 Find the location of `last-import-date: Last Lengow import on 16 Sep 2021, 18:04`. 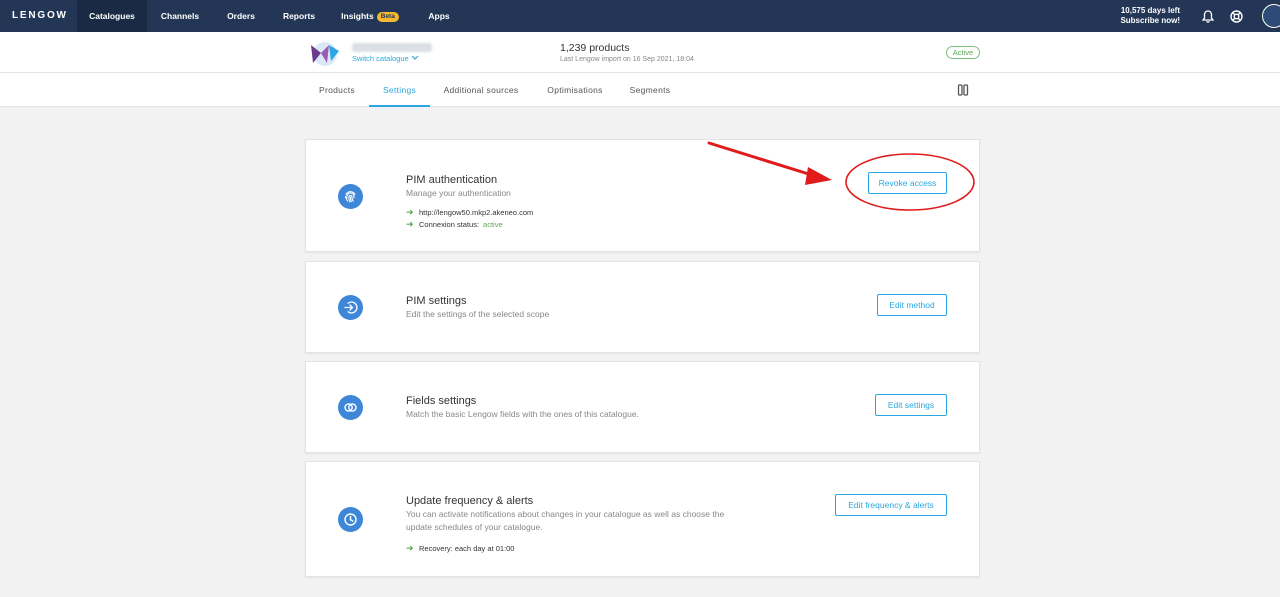

last-import-date: Last Lengow import on 16 Sep 2021, 18:04 is located at coordinates (627, 59).